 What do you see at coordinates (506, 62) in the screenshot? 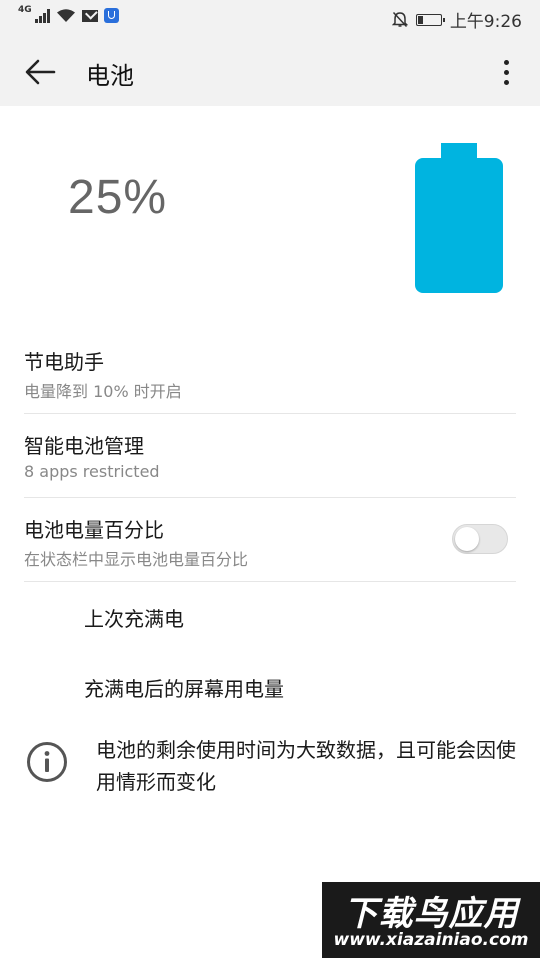
I see `more-vertical-icon` at bounding box center [506, 62].